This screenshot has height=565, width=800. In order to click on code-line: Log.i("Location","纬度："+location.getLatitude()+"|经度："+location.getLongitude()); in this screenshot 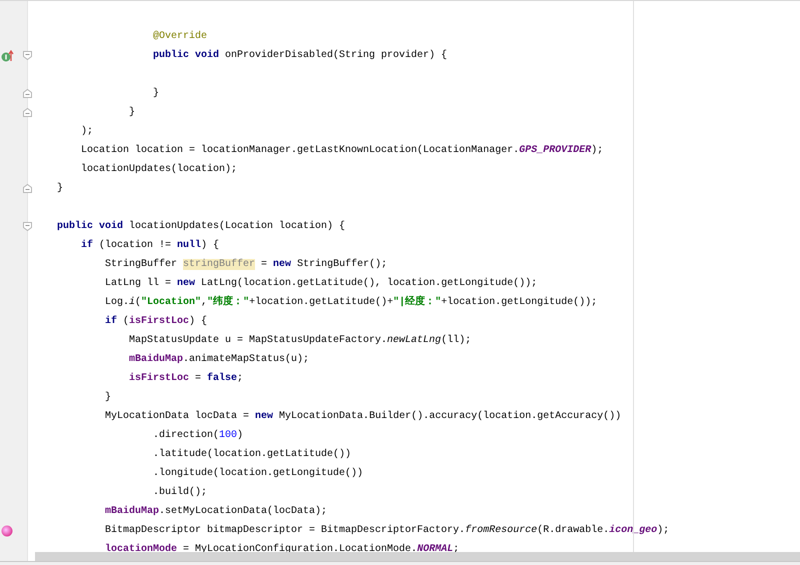, I will do `click(351, 302)`.